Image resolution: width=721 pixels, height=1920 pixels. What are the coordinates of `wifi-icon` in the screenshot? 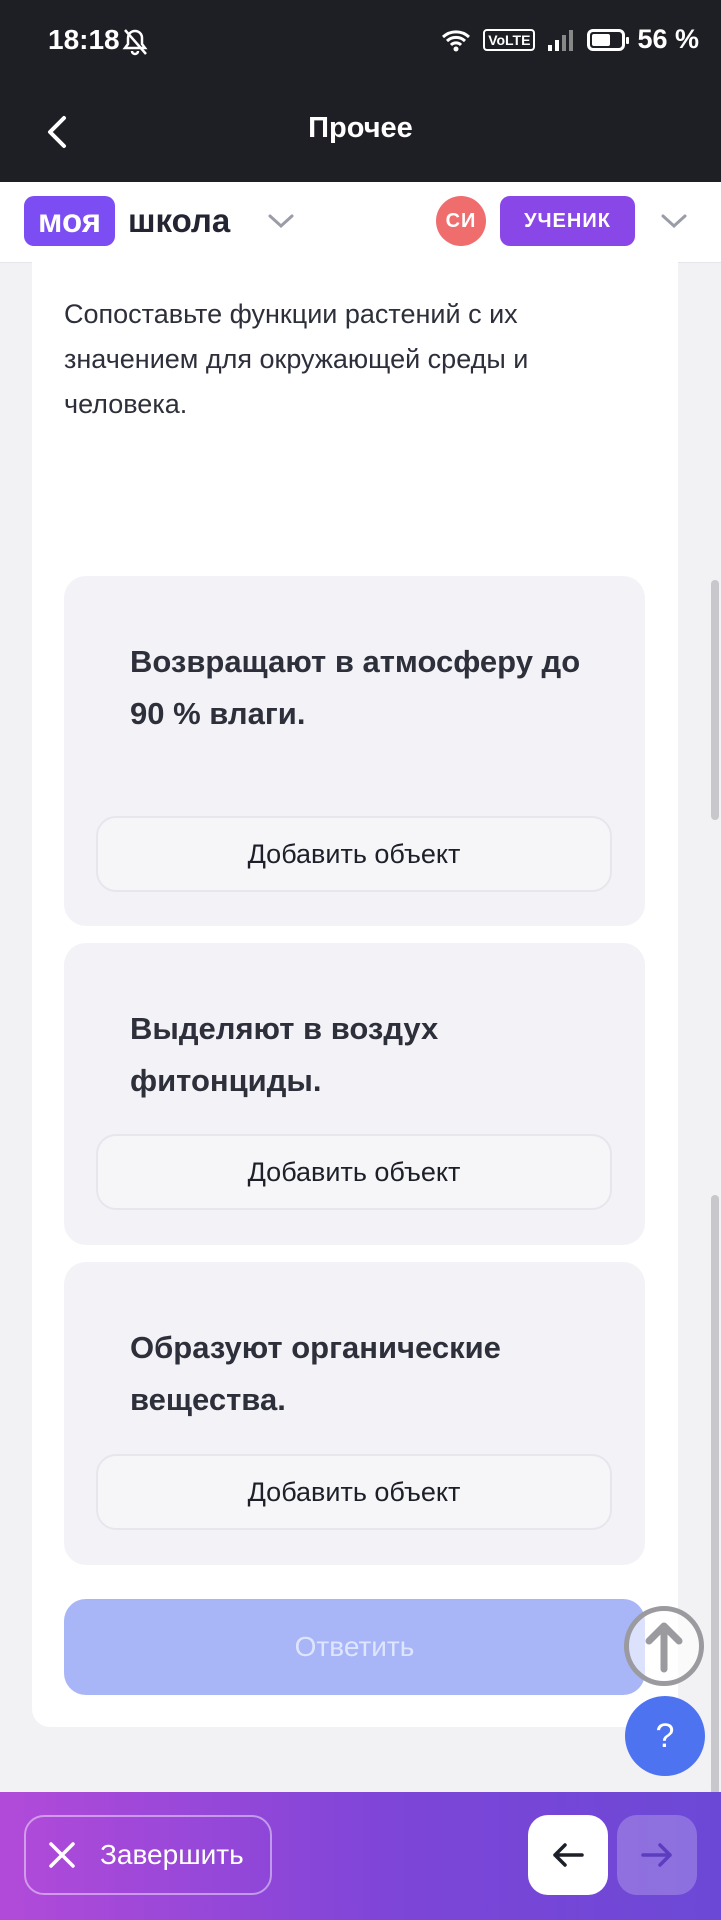 It's located at (456, 40).